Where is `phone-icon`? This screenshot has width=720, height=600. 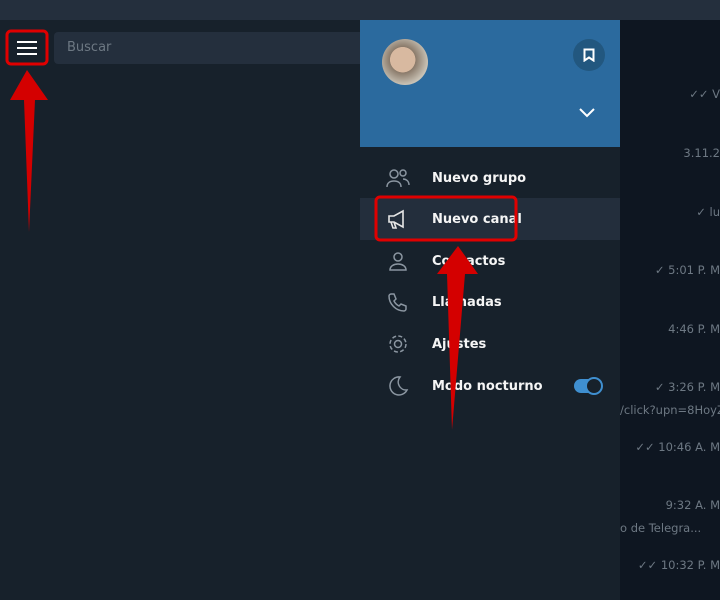
phone-icon is located at coordinates (397, 302).